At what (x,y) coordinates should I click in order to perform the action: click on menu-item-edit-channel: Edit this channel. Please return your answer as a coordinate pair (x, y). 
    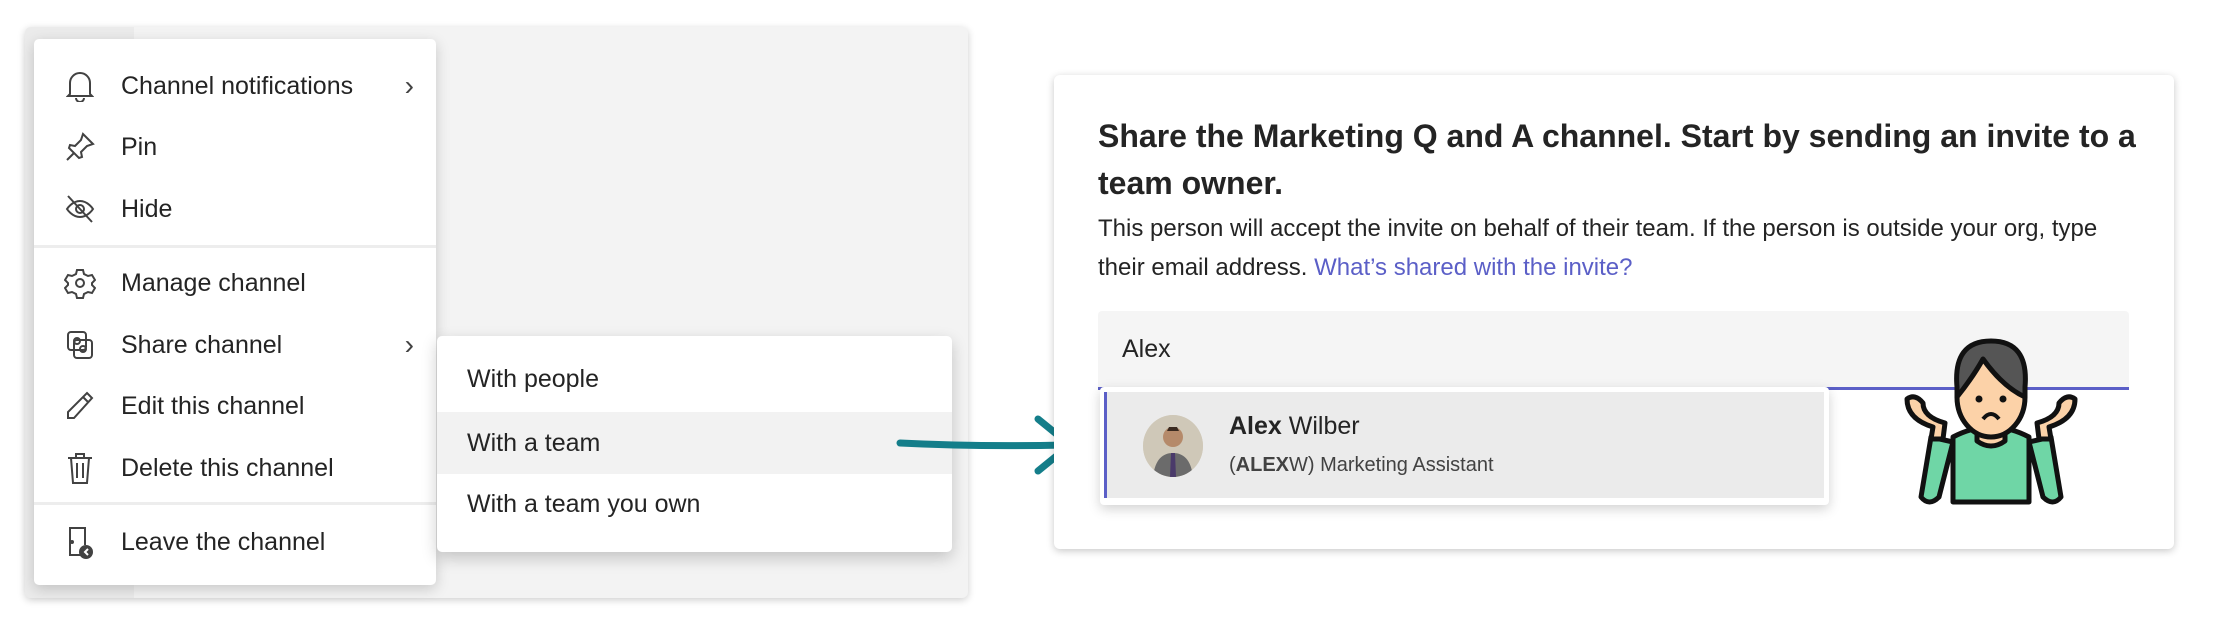
    Looking at the image, I should click on (235, 406).